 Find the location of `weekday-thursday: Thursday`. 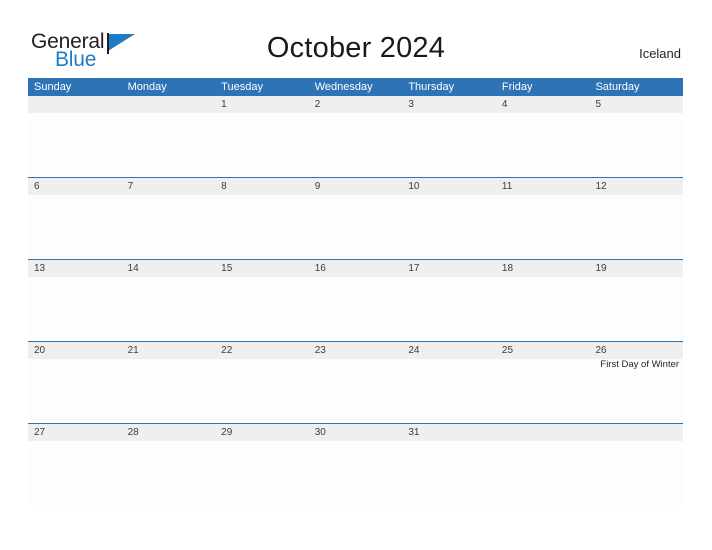

weekday-thursday: Thursday is located at coordinates (431, 87).